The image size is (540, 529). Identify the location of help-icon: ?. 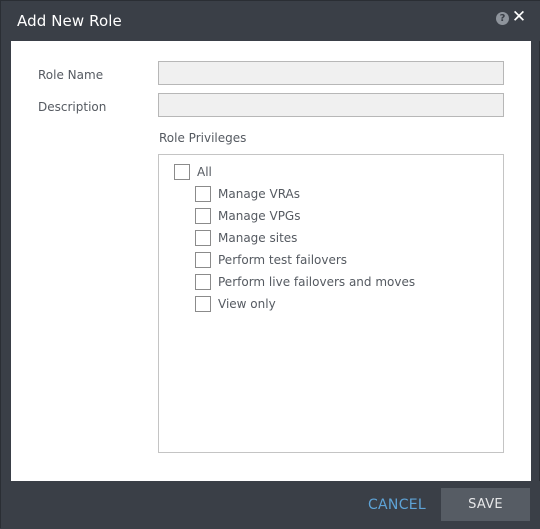
(502, 18).